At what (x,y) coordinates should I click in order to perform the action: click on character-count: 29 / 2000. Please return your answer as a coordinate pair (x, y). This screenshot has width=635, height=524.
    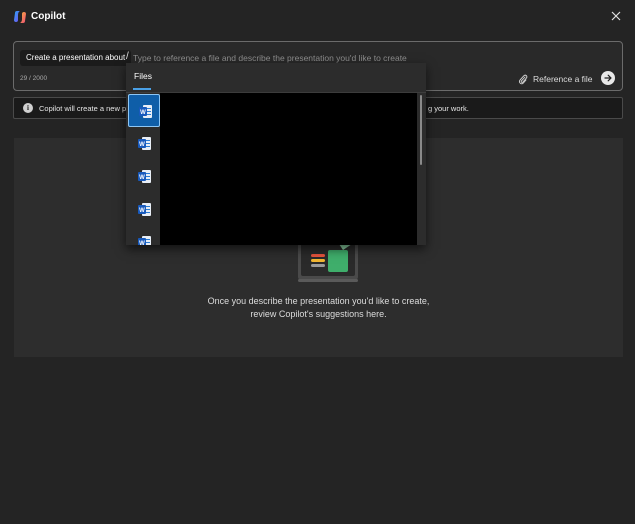
    Looking at the image, I should click on (34, 78).